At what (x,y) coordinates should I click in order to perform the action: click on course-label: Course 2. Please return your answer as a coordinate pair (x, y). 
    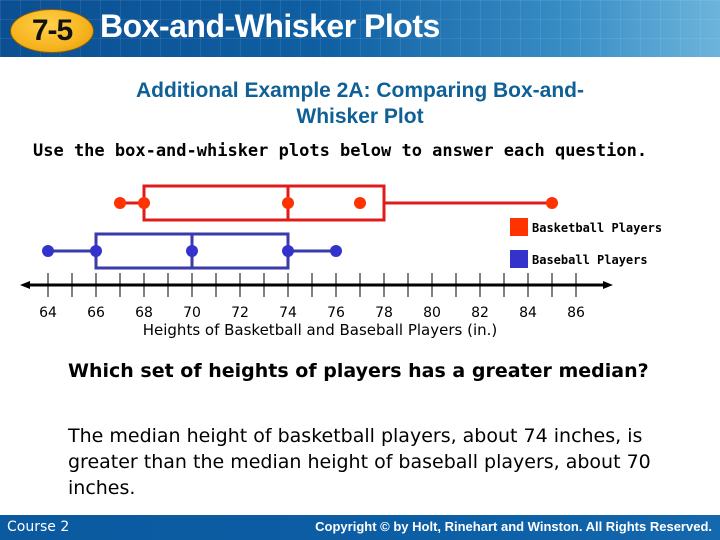
    Looking at the image, I should click on (38, 527).